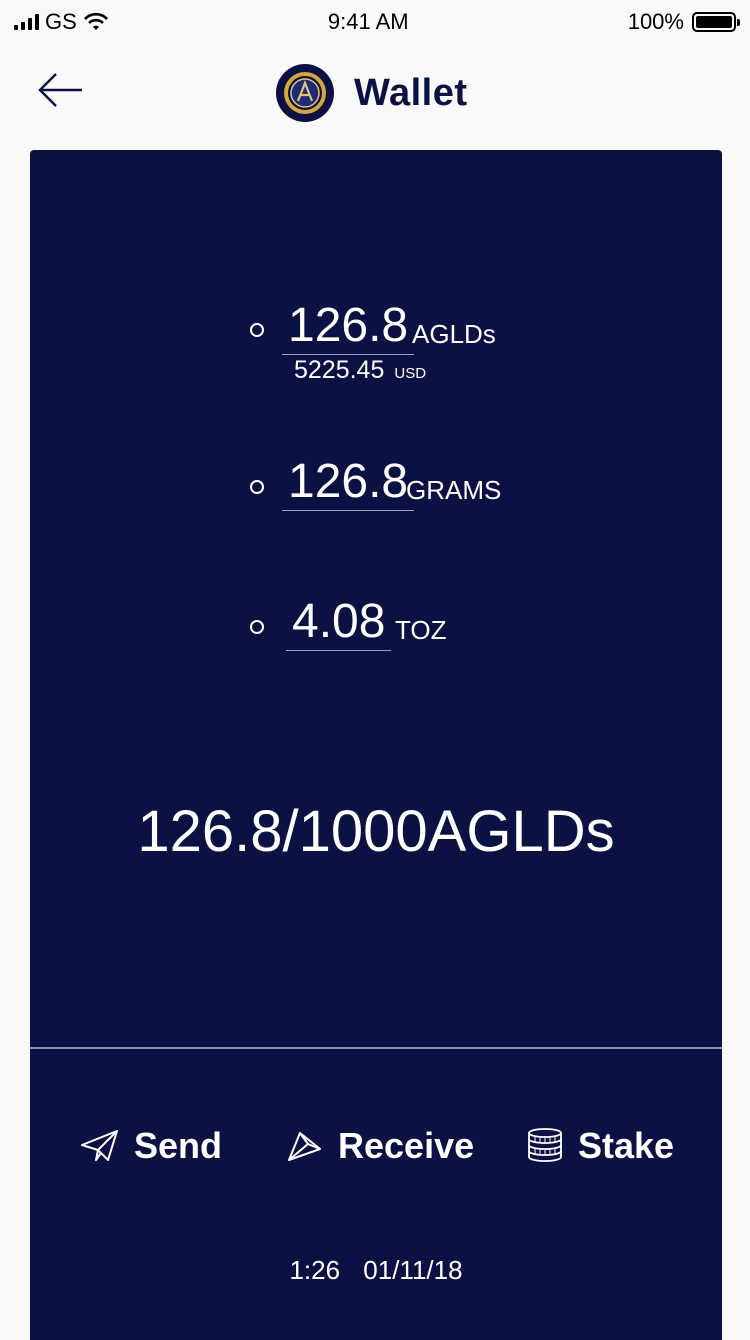  I want to click on usd-unit: USD, so click(410, 373).